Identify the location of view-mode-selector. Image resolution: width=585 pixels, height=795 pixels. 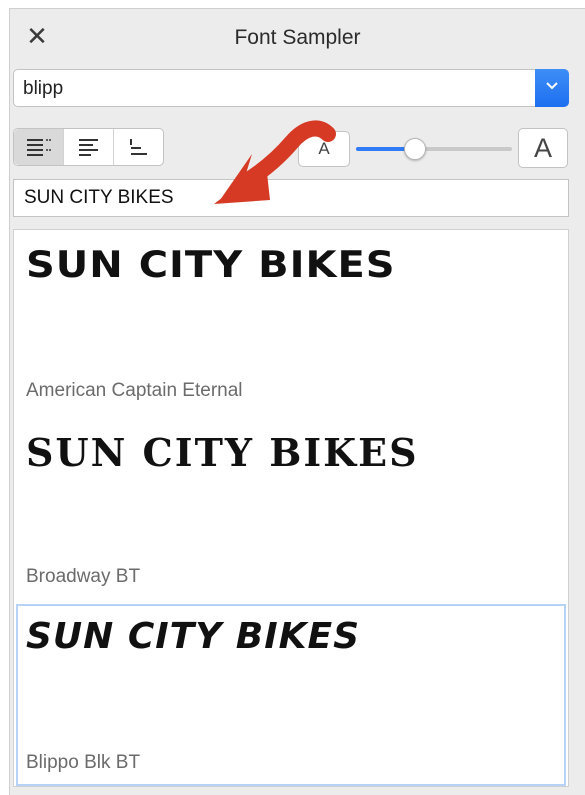
(88, 147).